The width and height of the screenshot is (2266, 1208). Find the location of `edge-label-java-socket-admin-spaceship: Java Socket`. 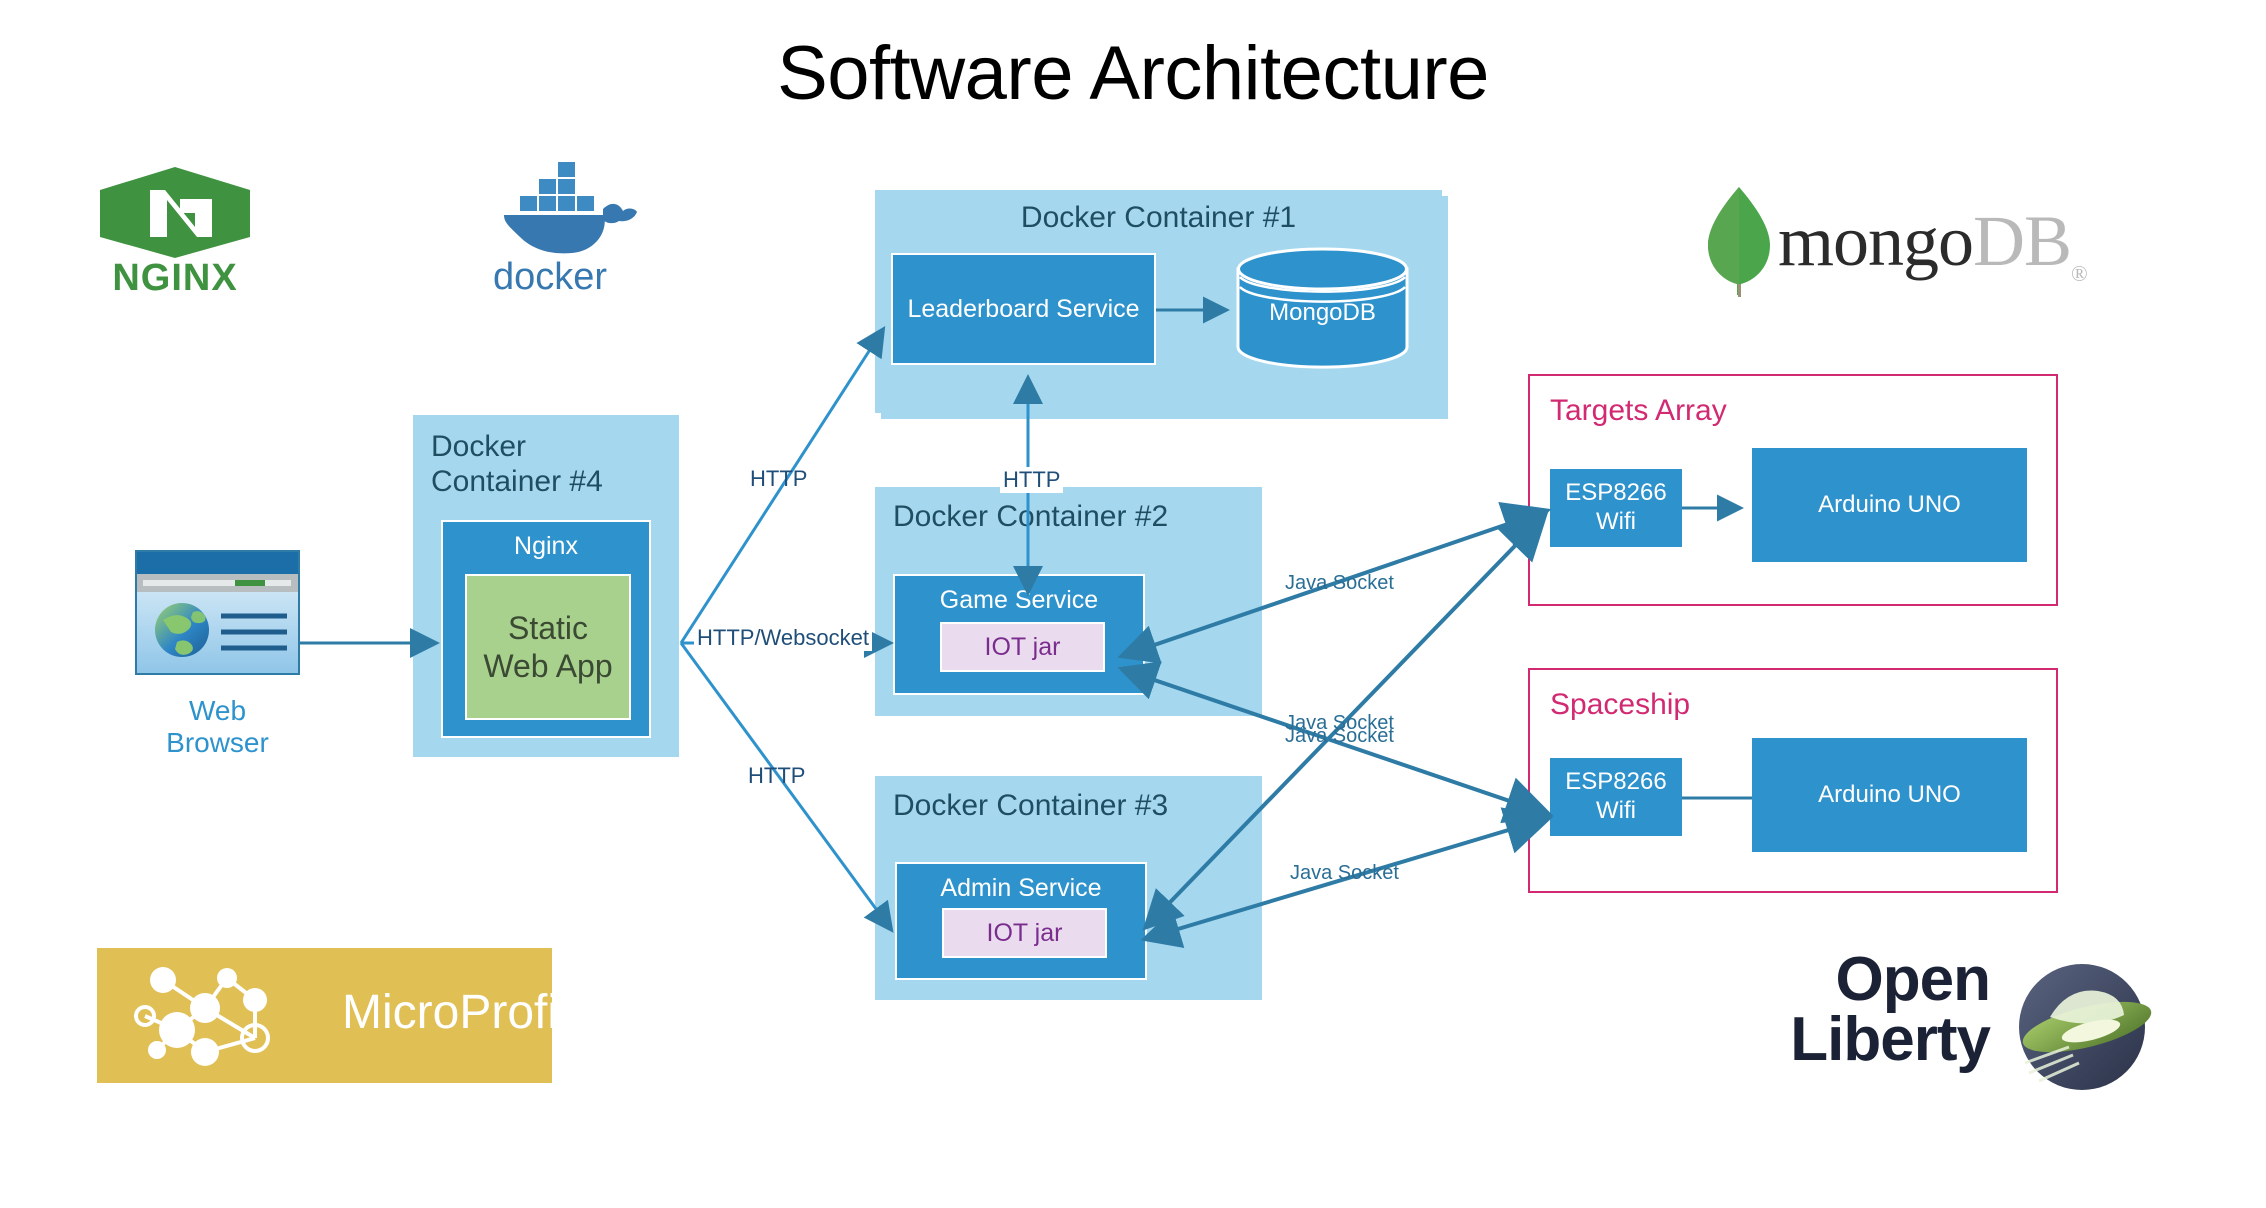

edge-label-java-socket-admin-spaceship: Java Socket is located at coordinates (1344, 873).